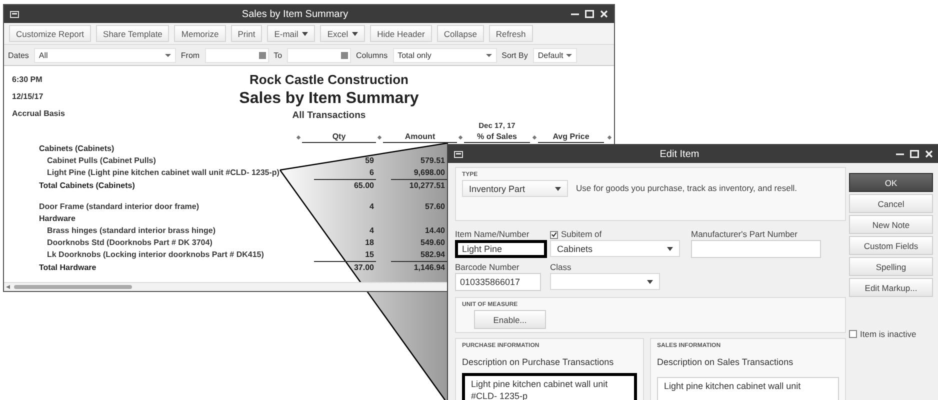  Describe the element at coordinates (891, 224) in the screenshot. I see `dialog-button: New Note` at that location.